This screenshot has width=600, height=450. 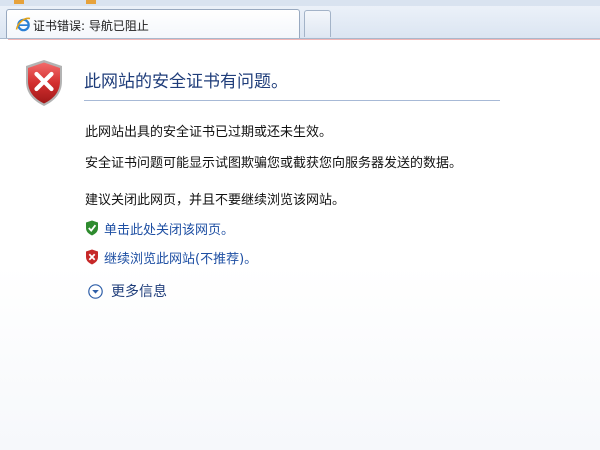 I want to click on close-page-link: 单击此处关闭该网页。, so click(x=169, y=228).